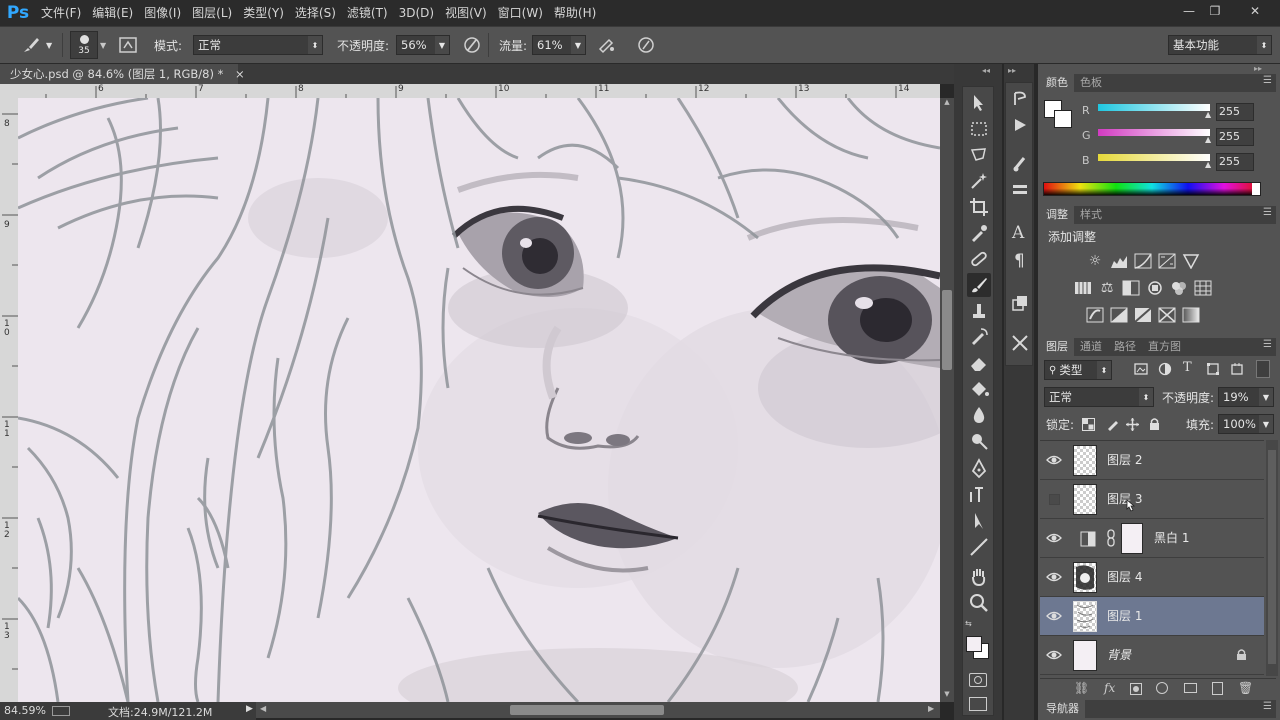  What do you see at coordinates (315, 13) in the screenshot?
I see `menu-select: 选择(S)` at bounding box center [315, 13].